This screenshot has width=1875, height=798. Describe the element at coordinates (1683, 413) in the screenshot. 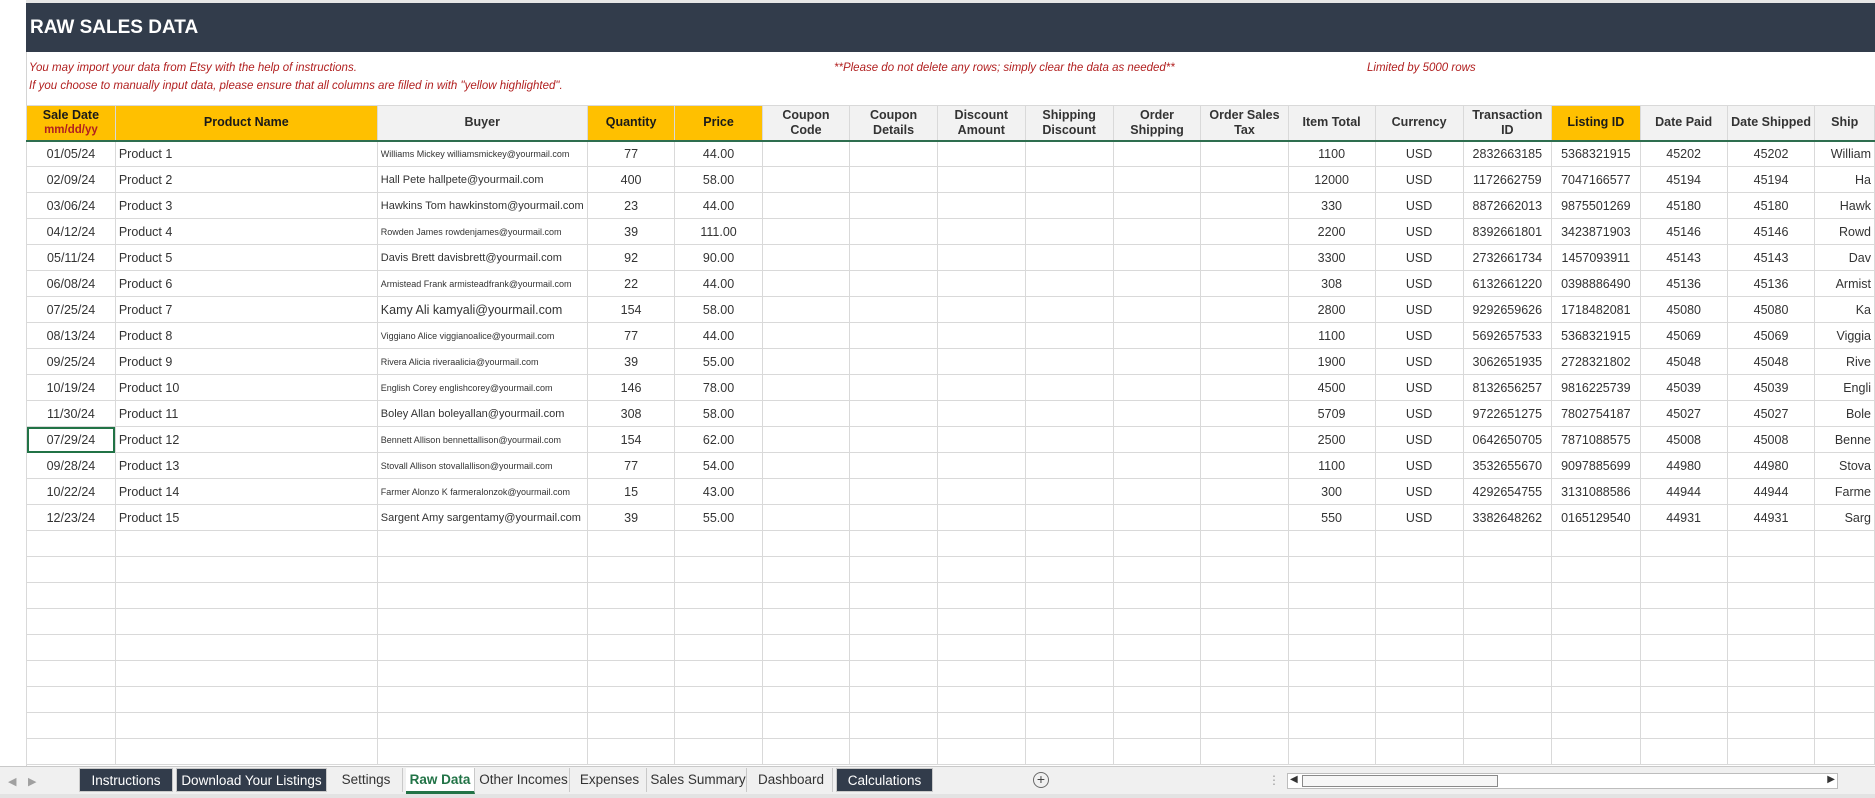

I see `cell-paid: 45027` at that location.